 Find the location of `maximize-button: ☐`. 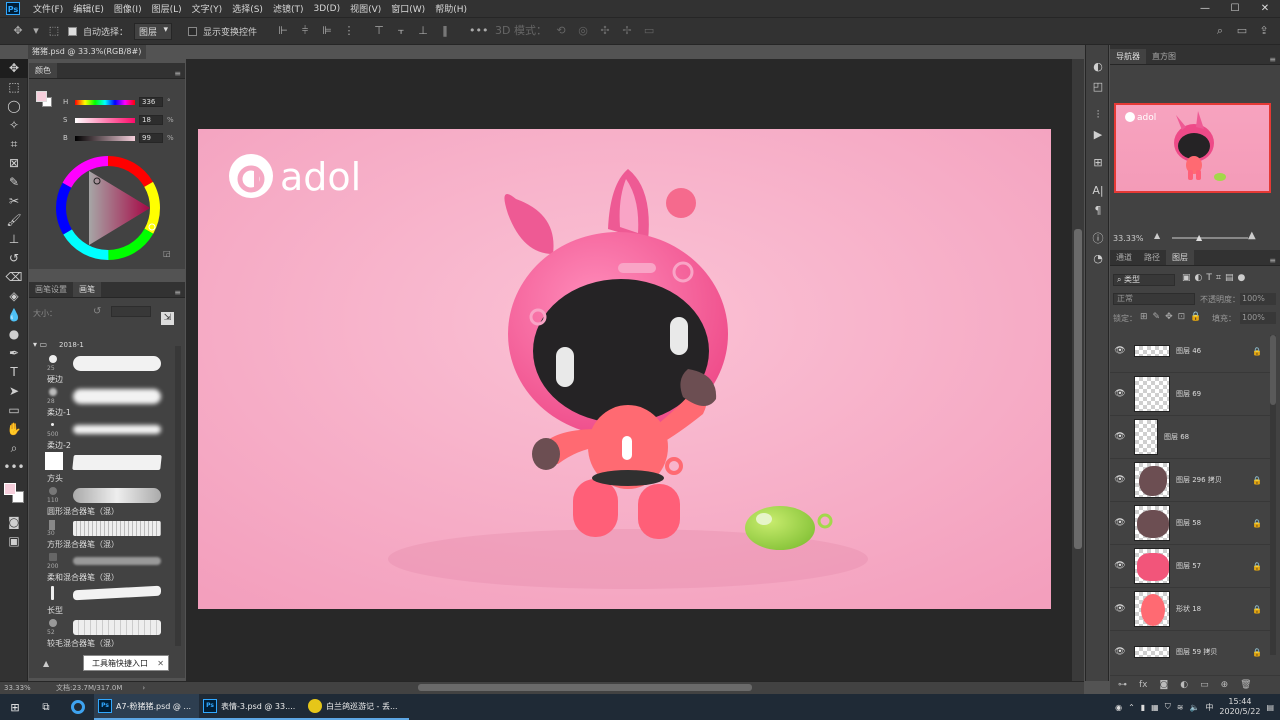

maximize-button: ☐ is located at coordinates (1235, 8).